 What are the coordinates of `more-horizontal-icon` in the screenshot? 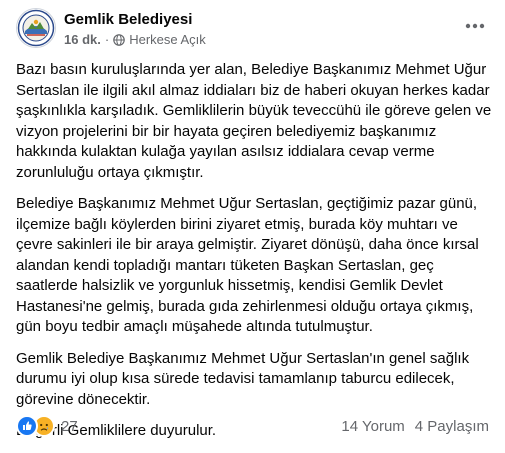 It's located at (475, 26).